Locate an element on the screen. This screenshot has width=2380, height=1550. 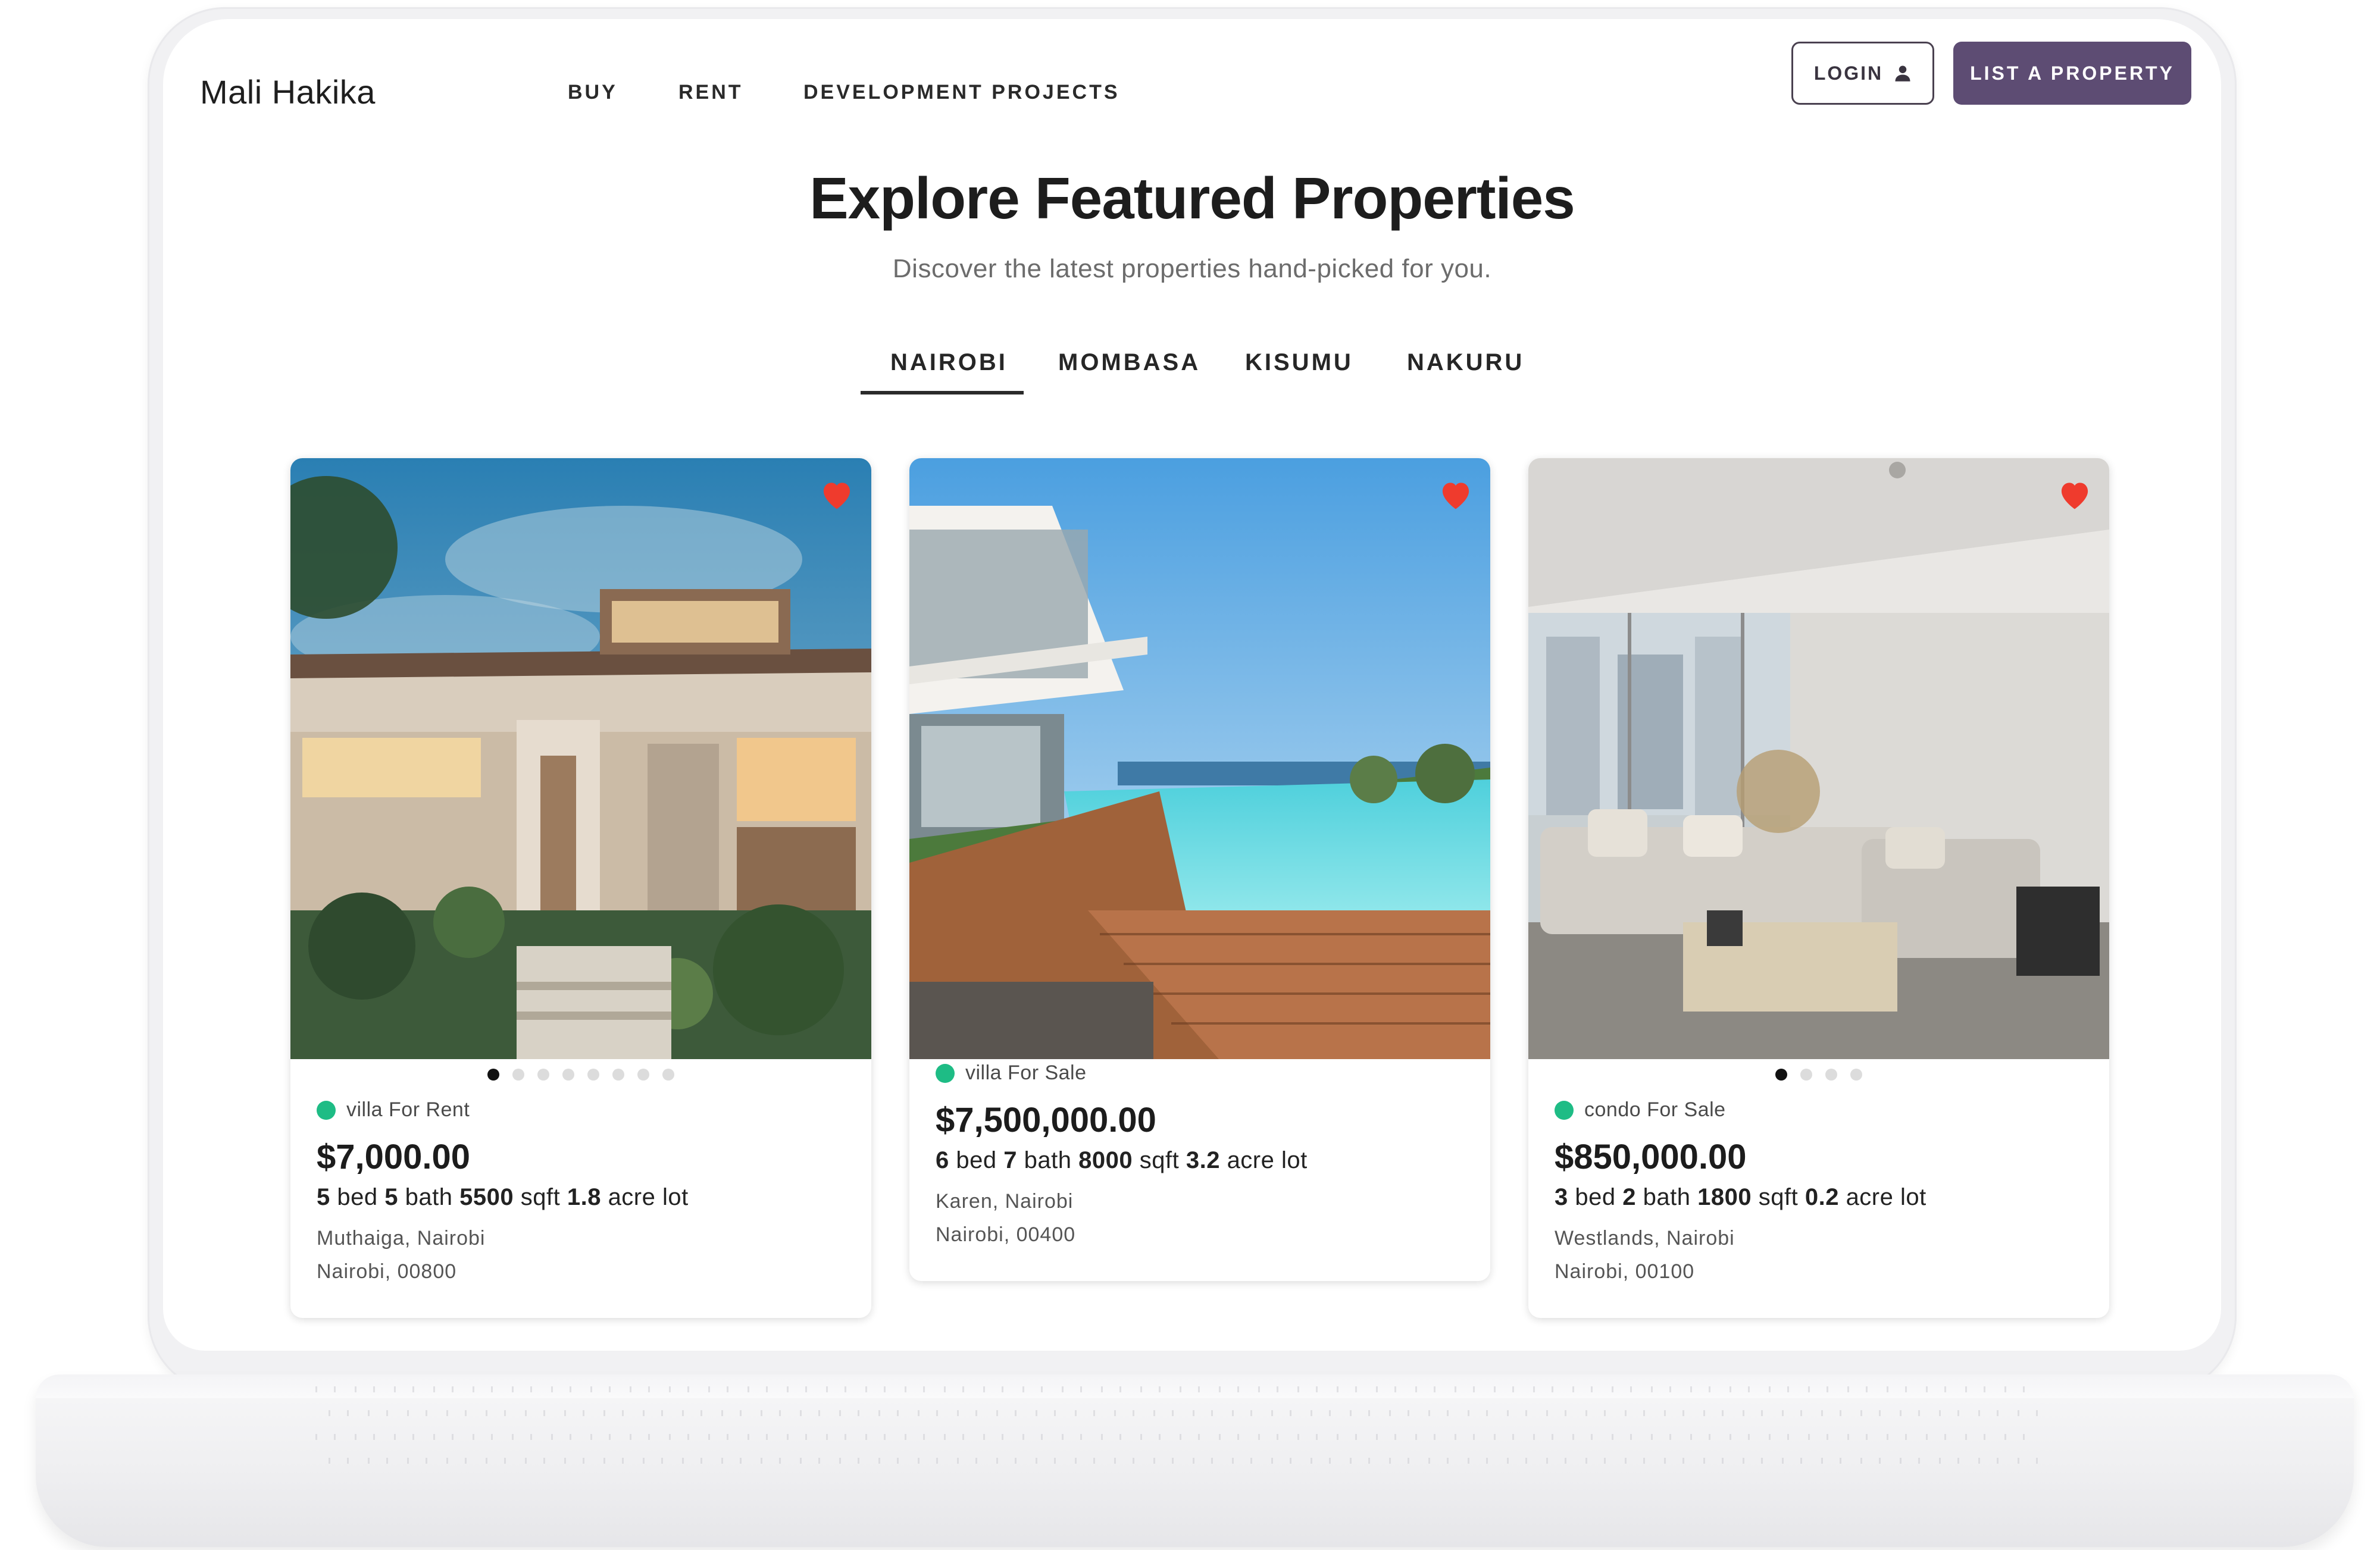
listing-status: villa For Rent is located at coordinates (581, 1110).